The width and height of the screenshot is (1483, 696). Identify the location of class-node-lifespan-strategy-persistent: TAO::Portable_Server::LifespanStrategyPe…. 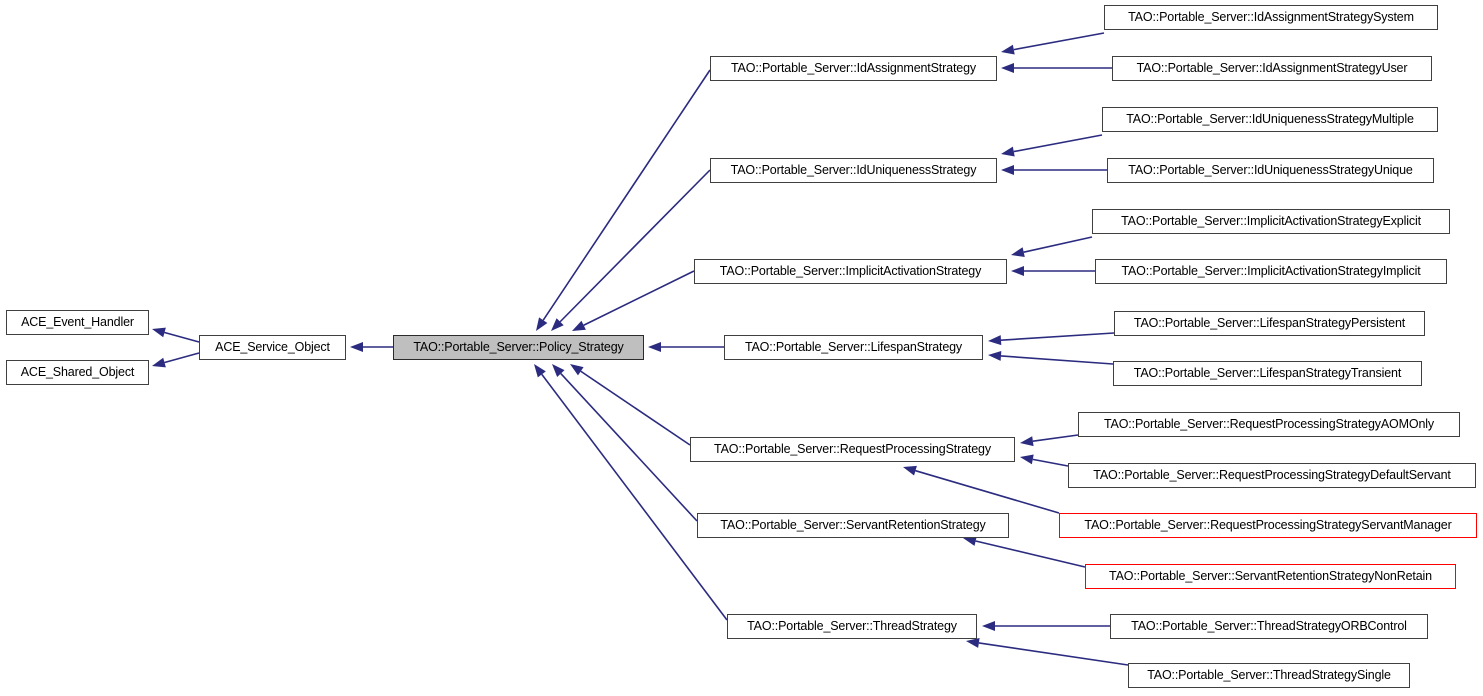
(1269, 323).